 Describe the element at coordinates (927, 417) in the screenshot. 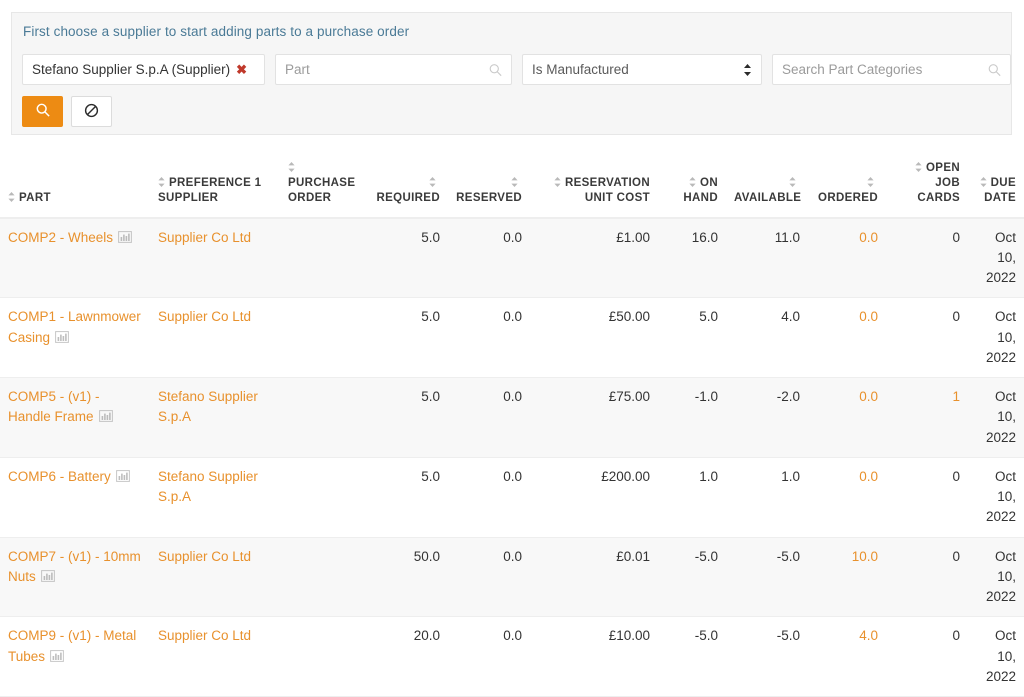

I see `cell-open-job-cards: 1` at that location.